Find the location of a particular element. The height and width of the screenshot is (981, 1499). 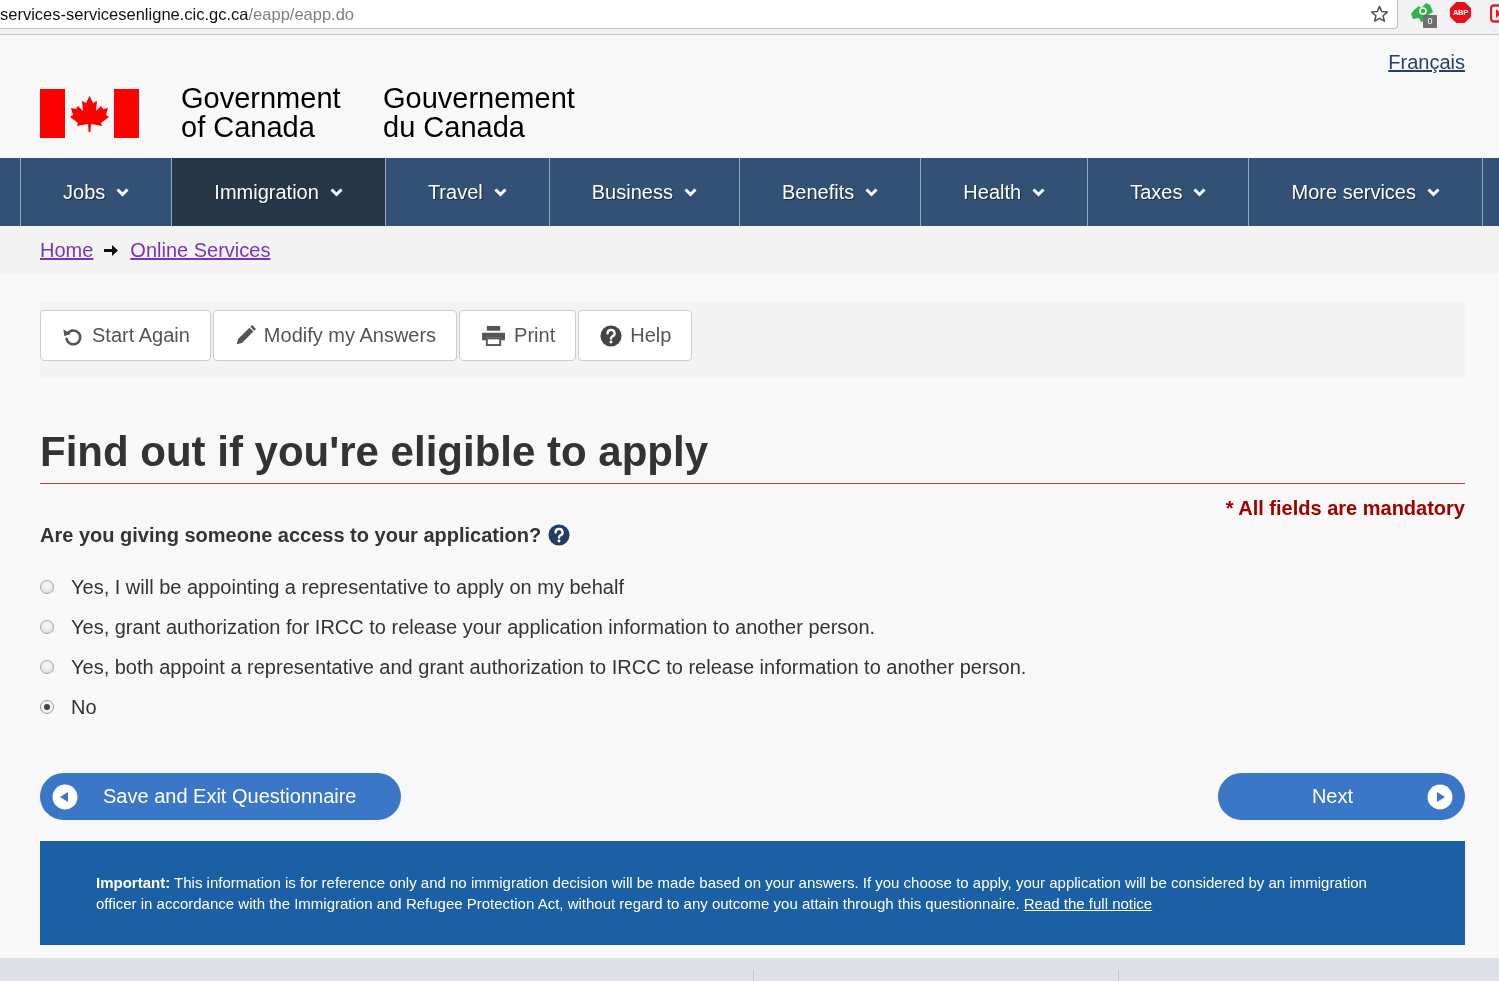

canada-flag-icon is located at coordinates (89, 113).